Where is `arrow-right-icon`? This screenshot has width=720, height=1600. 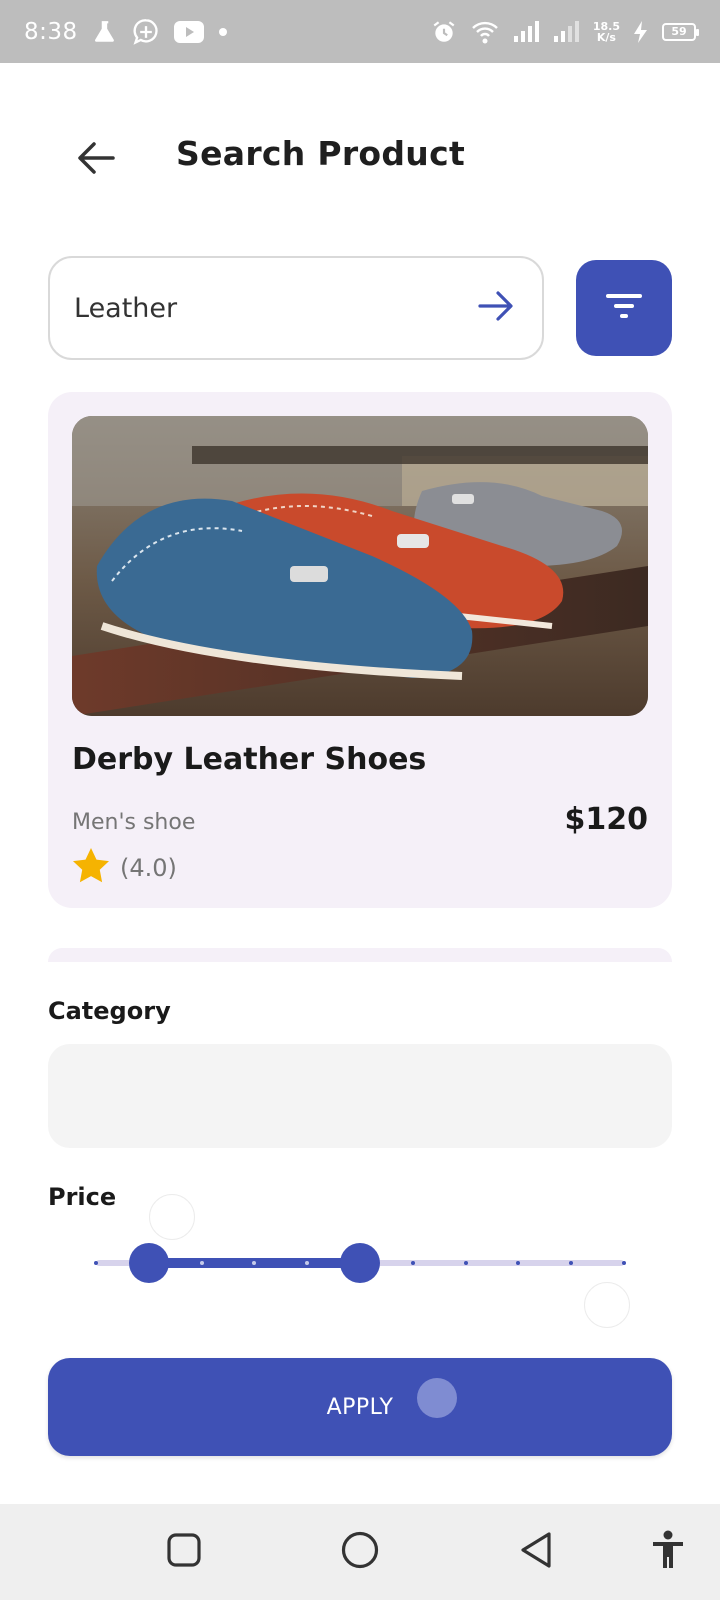
arrow-right-icon is located at coordinates (496, 308).